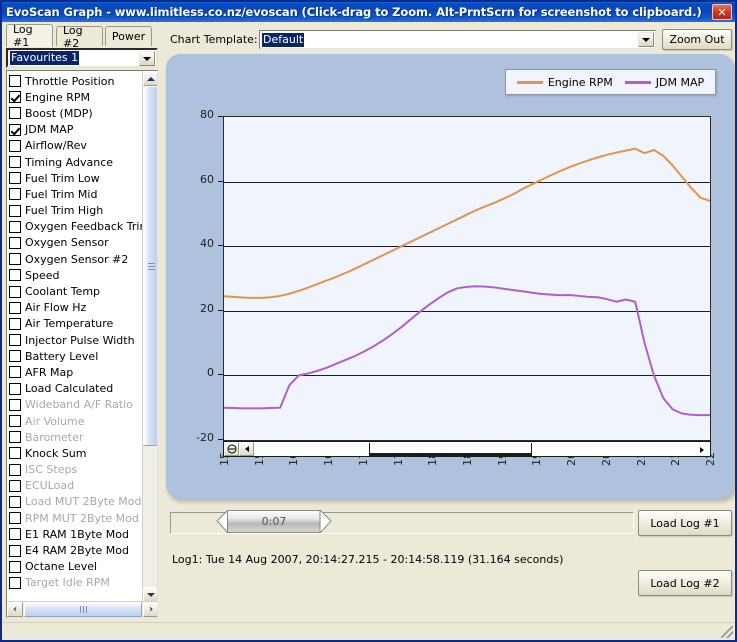  What do you see at coordinates (76, 389) in the screenshot?
I see `parameter-item: Load Calculated` at bounding box center [76, 389].